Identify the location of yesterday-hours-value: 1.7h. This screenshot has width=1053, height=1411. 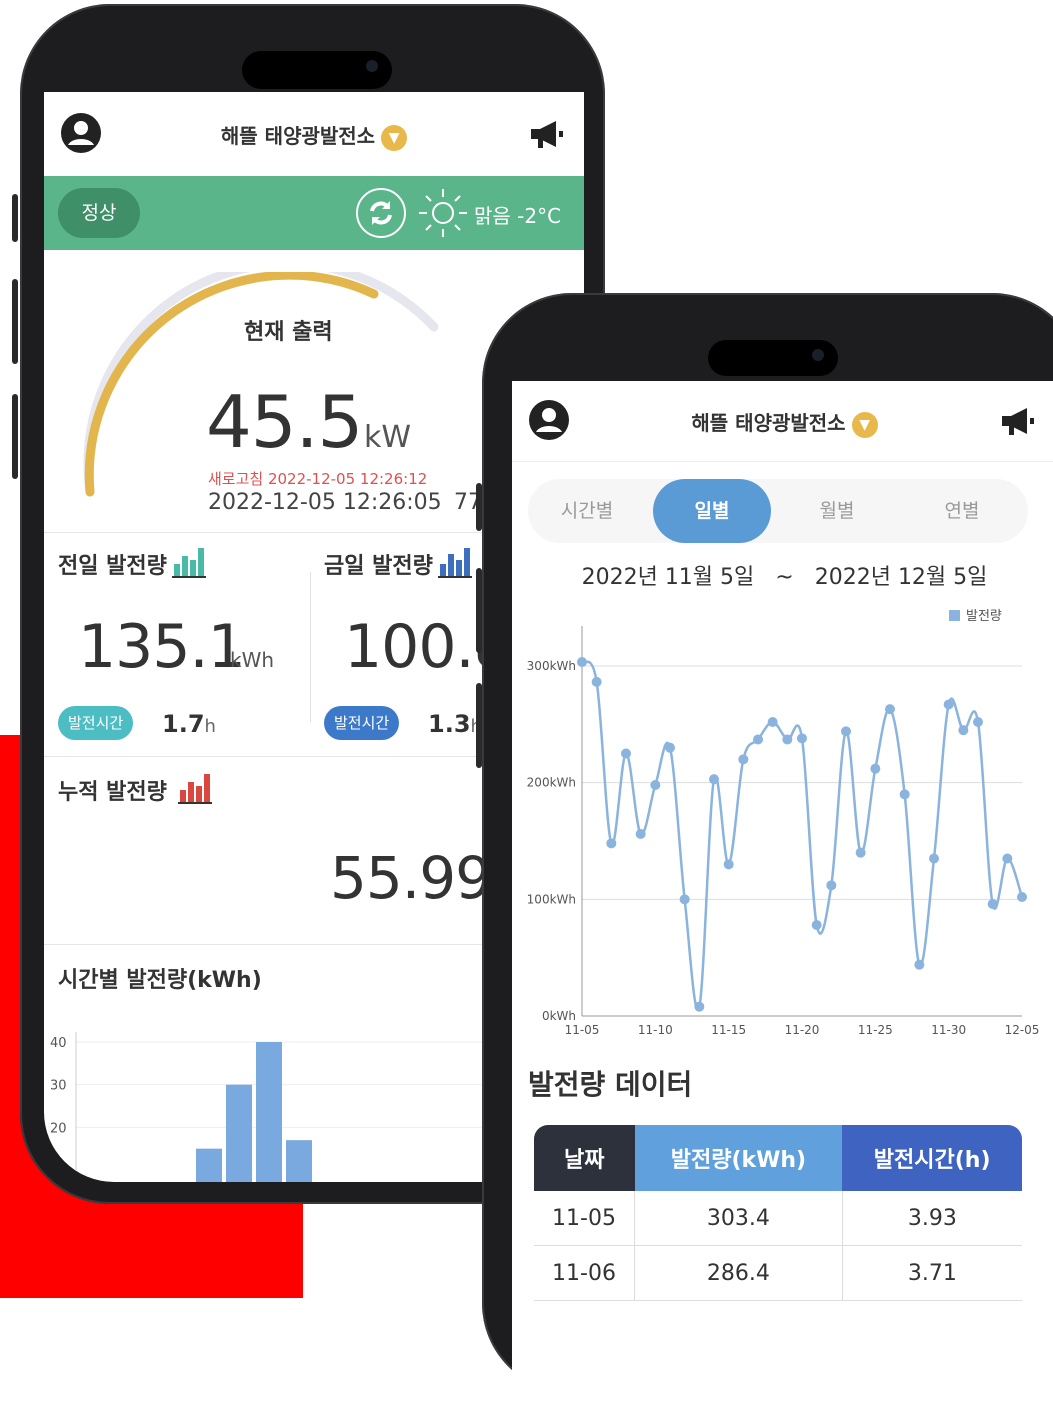
(189, 724).